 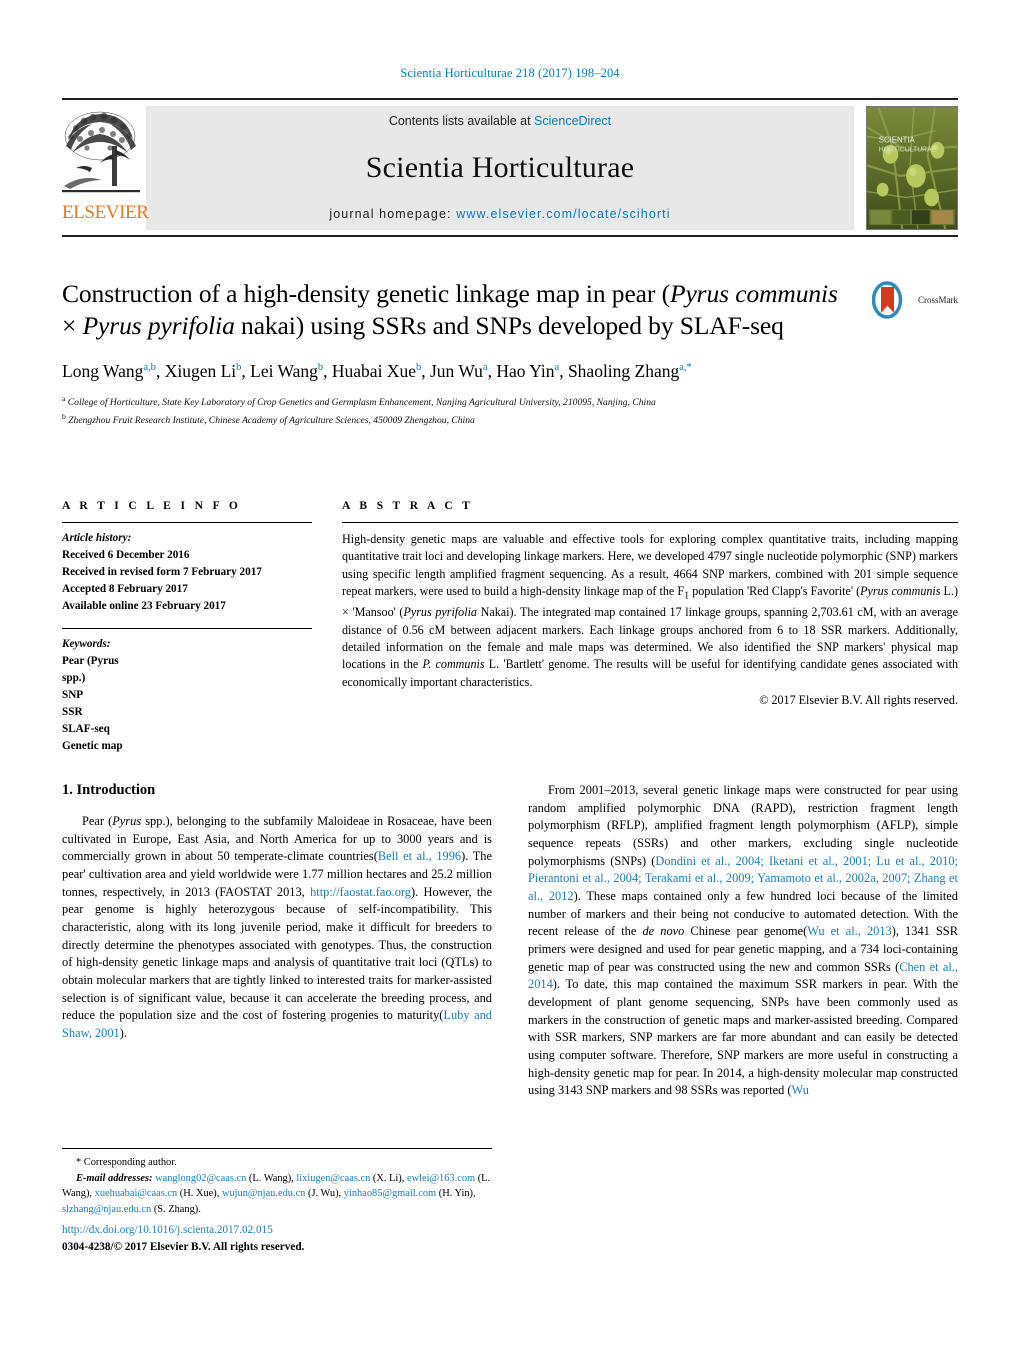 What do you see at coordinates (86, 729) in the screenshot?
I see `keyword-item: SLAF-seq` at bounding box center [86, 729].